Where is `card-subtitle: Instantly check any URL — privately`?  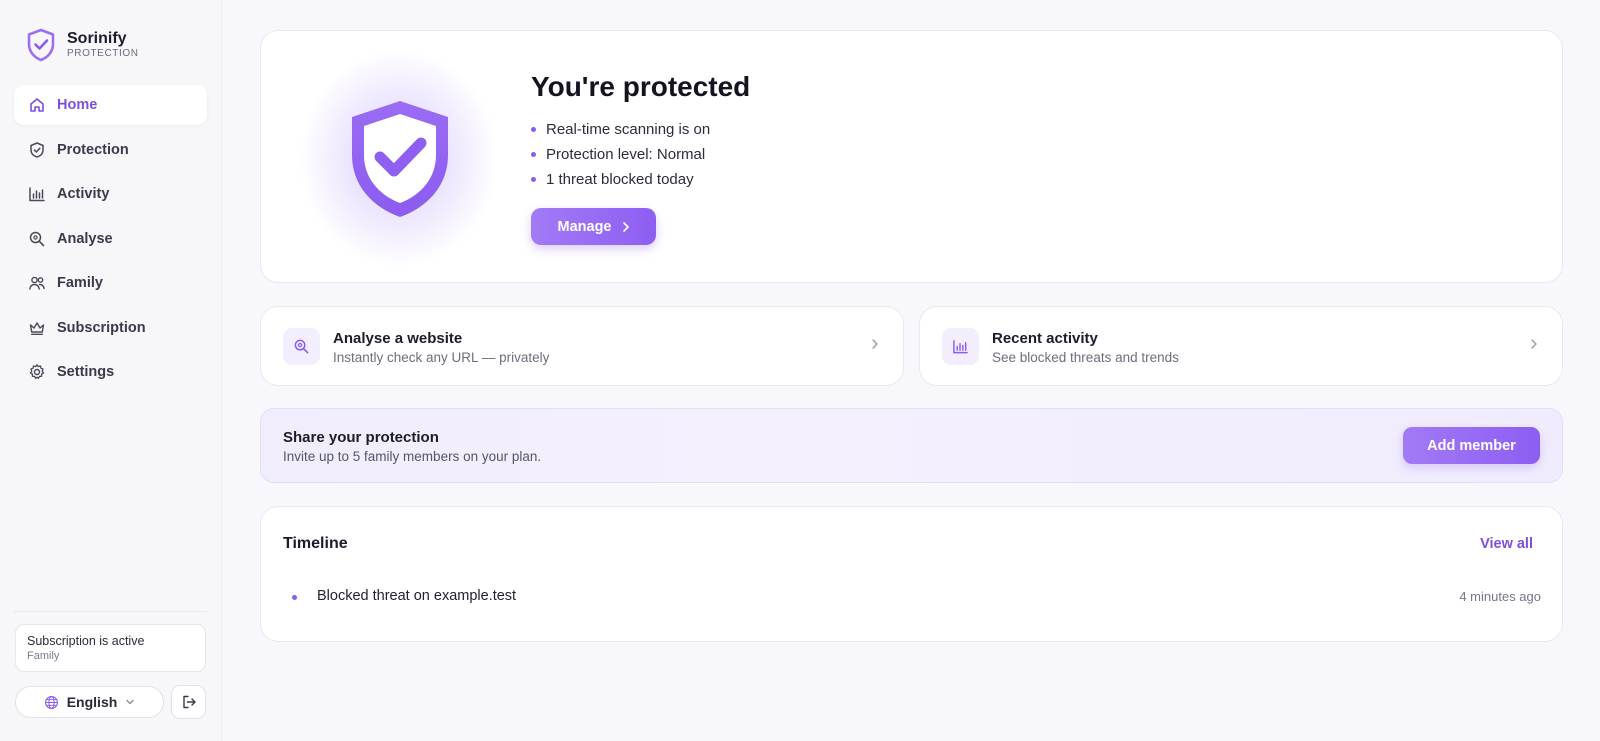 card-subtitle: Instantly check any URL — privately is located at coordinates (441, 357).